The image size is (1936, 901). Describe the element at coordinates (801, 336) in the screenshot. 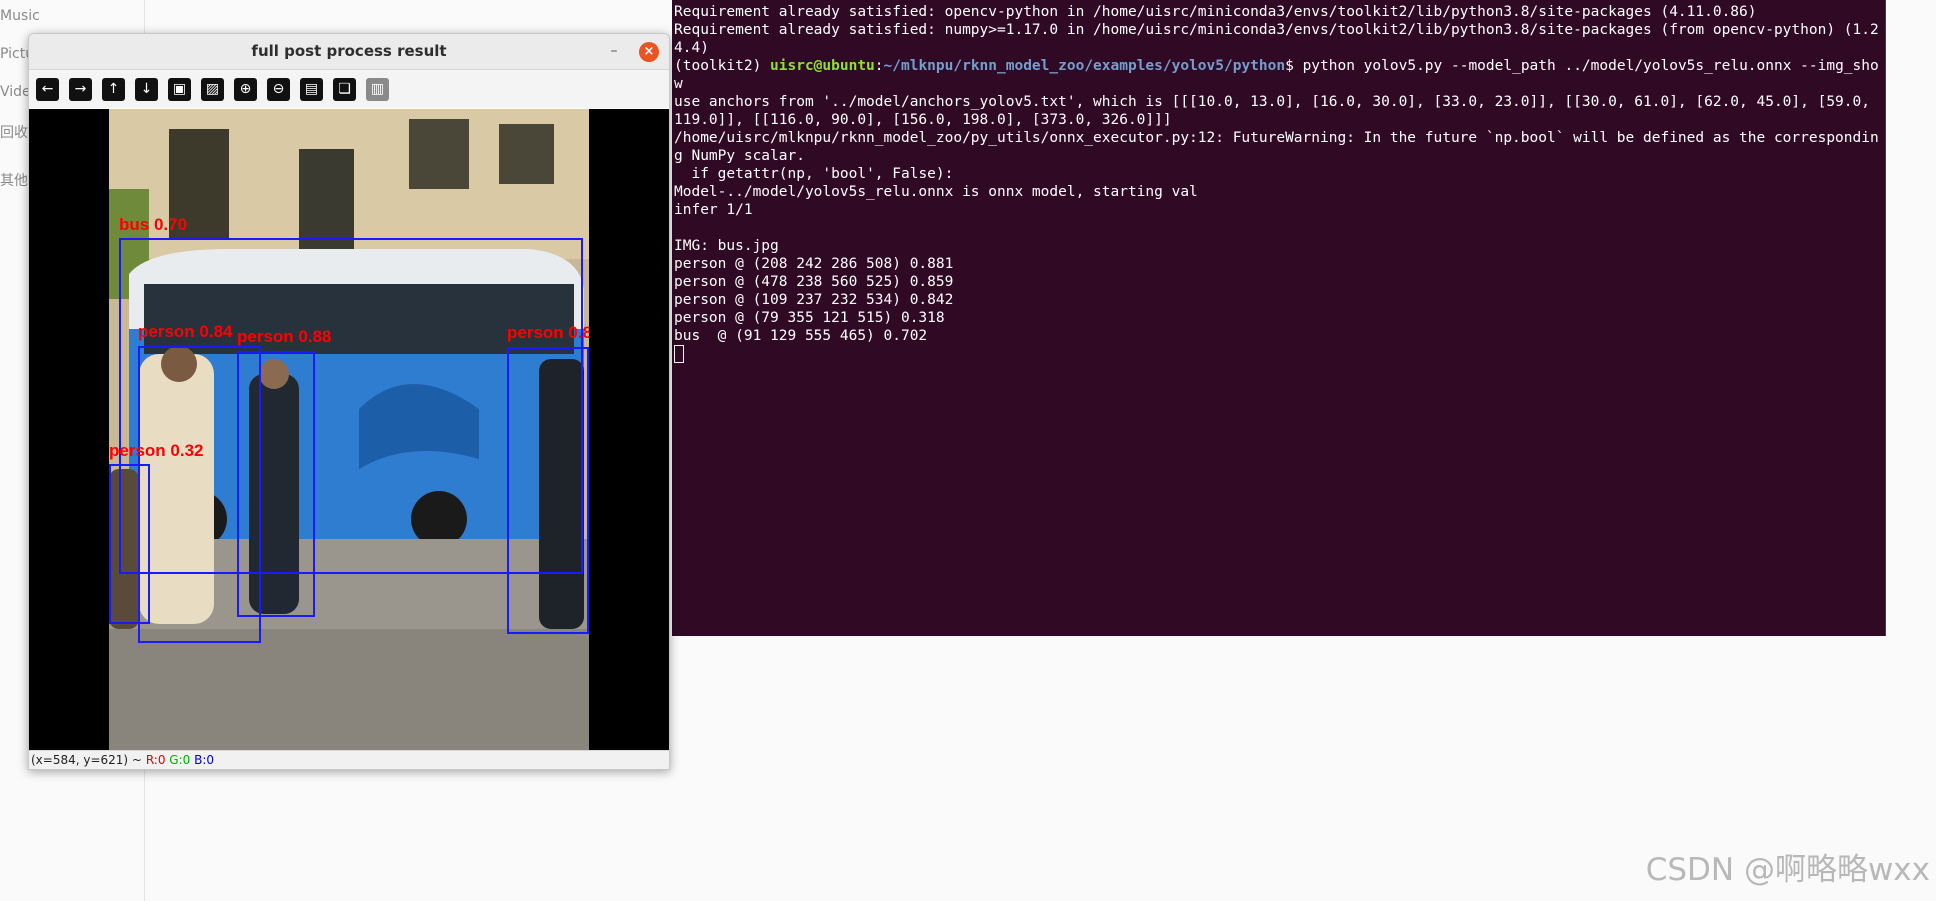

I see `terminal-line: bus @ (91 129 555 465) 0.702` at that location.